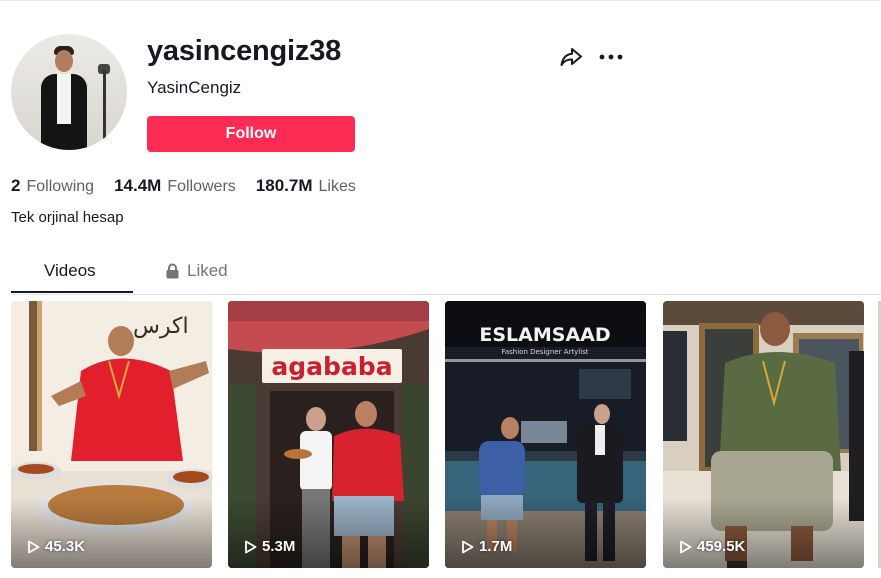  Describe the element at coordinates (70, 271) in the screenshot. I see `tab-videos: Videos` at that location.